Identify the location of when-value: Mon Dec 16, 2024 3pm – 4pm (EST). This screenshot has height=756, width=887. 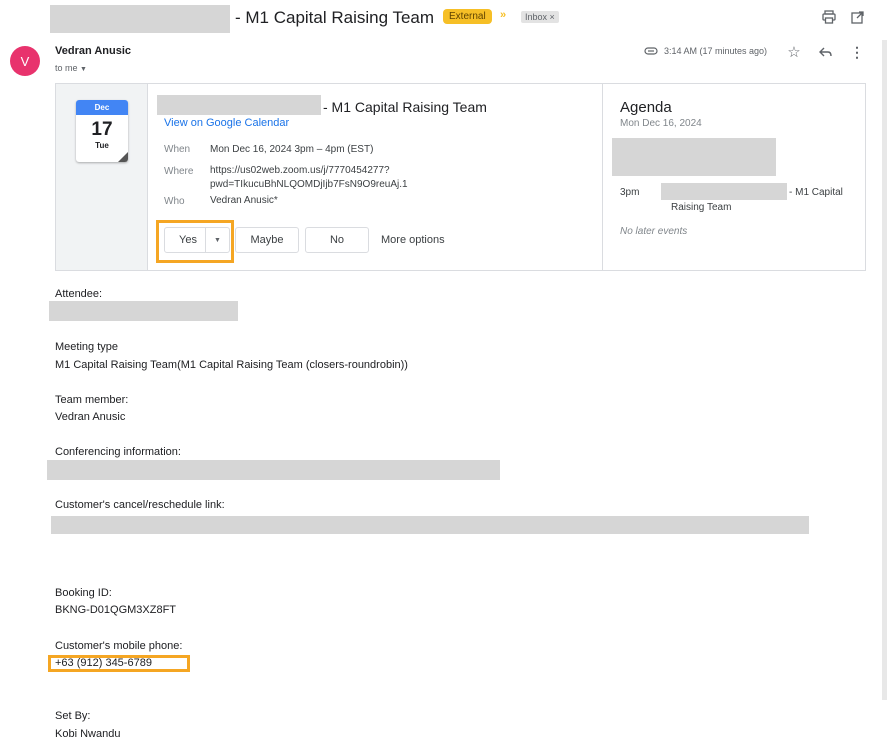
(292, 149).